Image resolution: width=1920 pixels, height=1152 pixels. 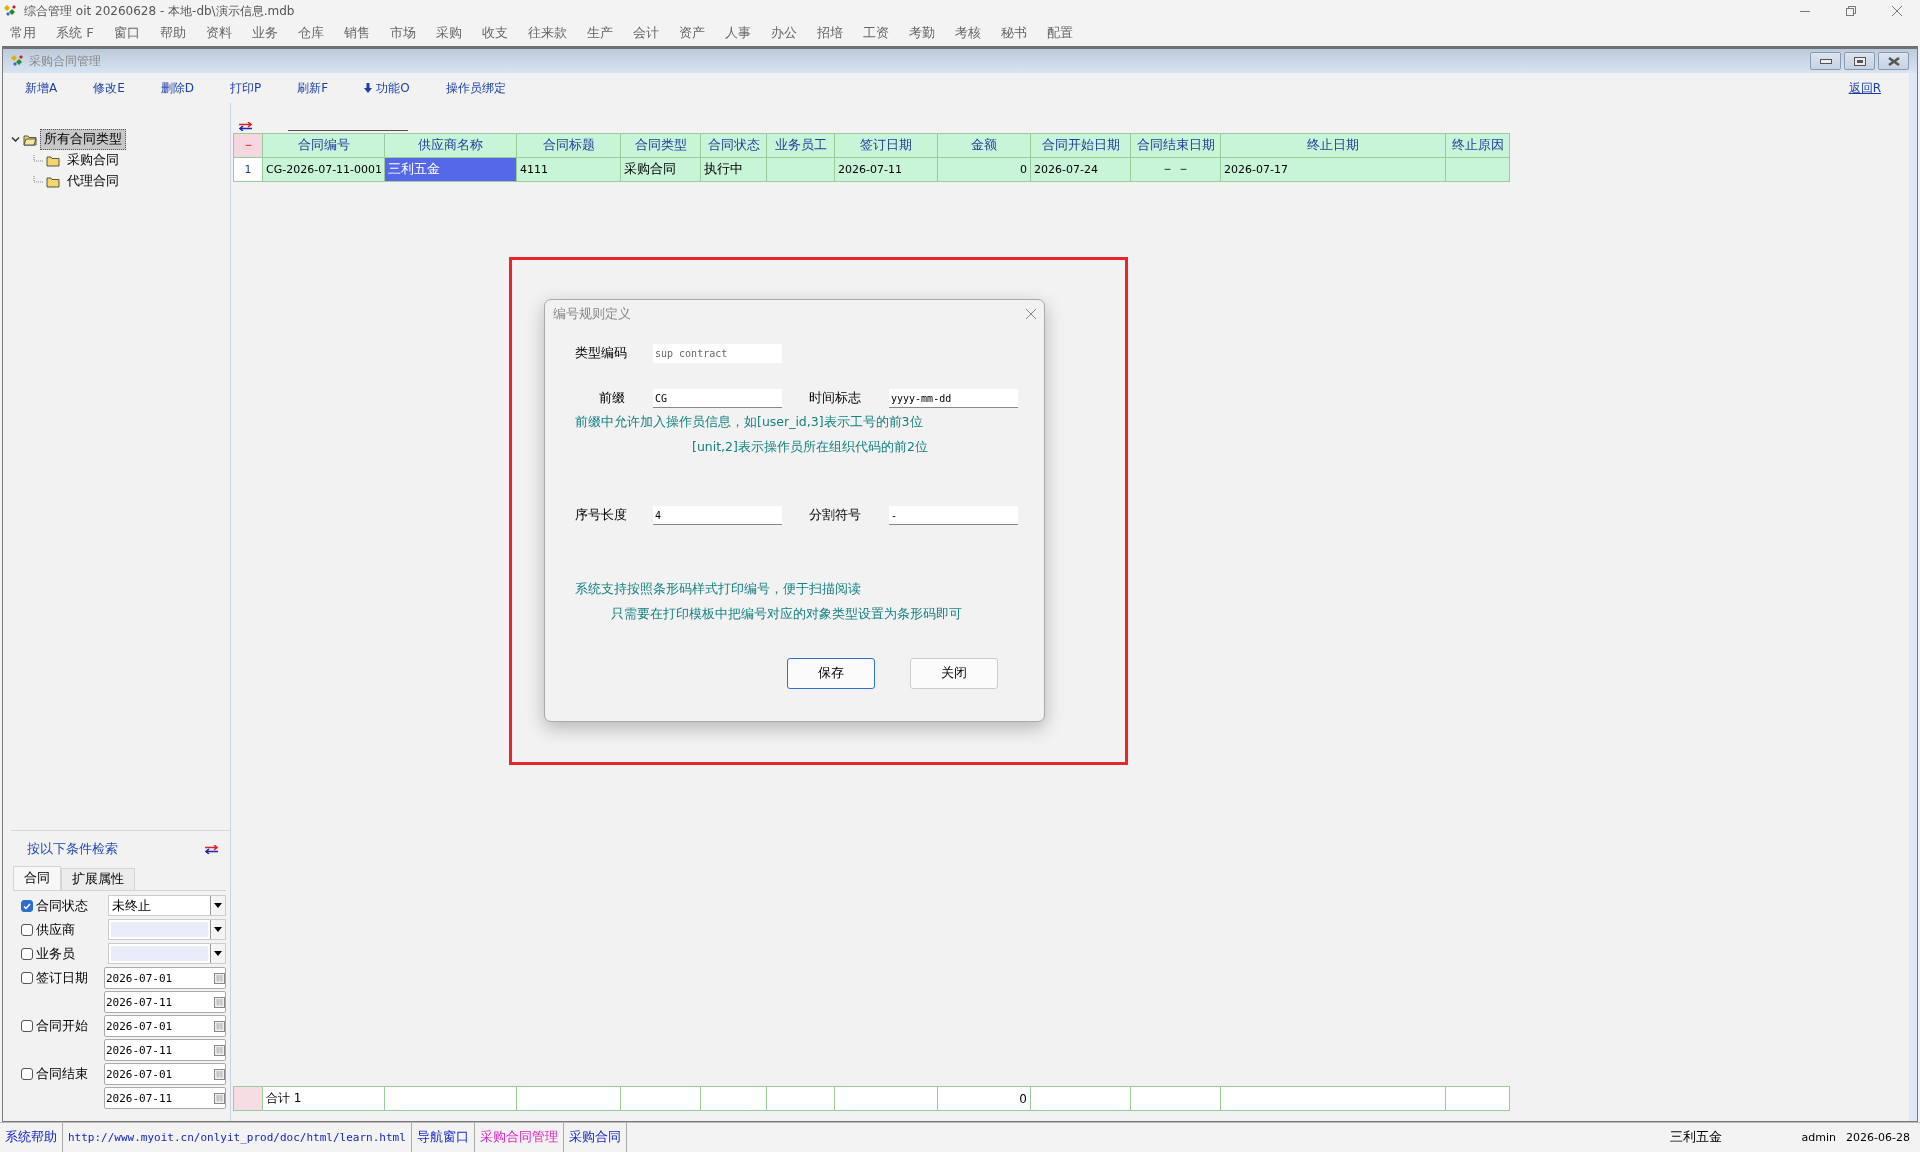 I want to click on column-header: 签订日期, so click(x=886, y=146).